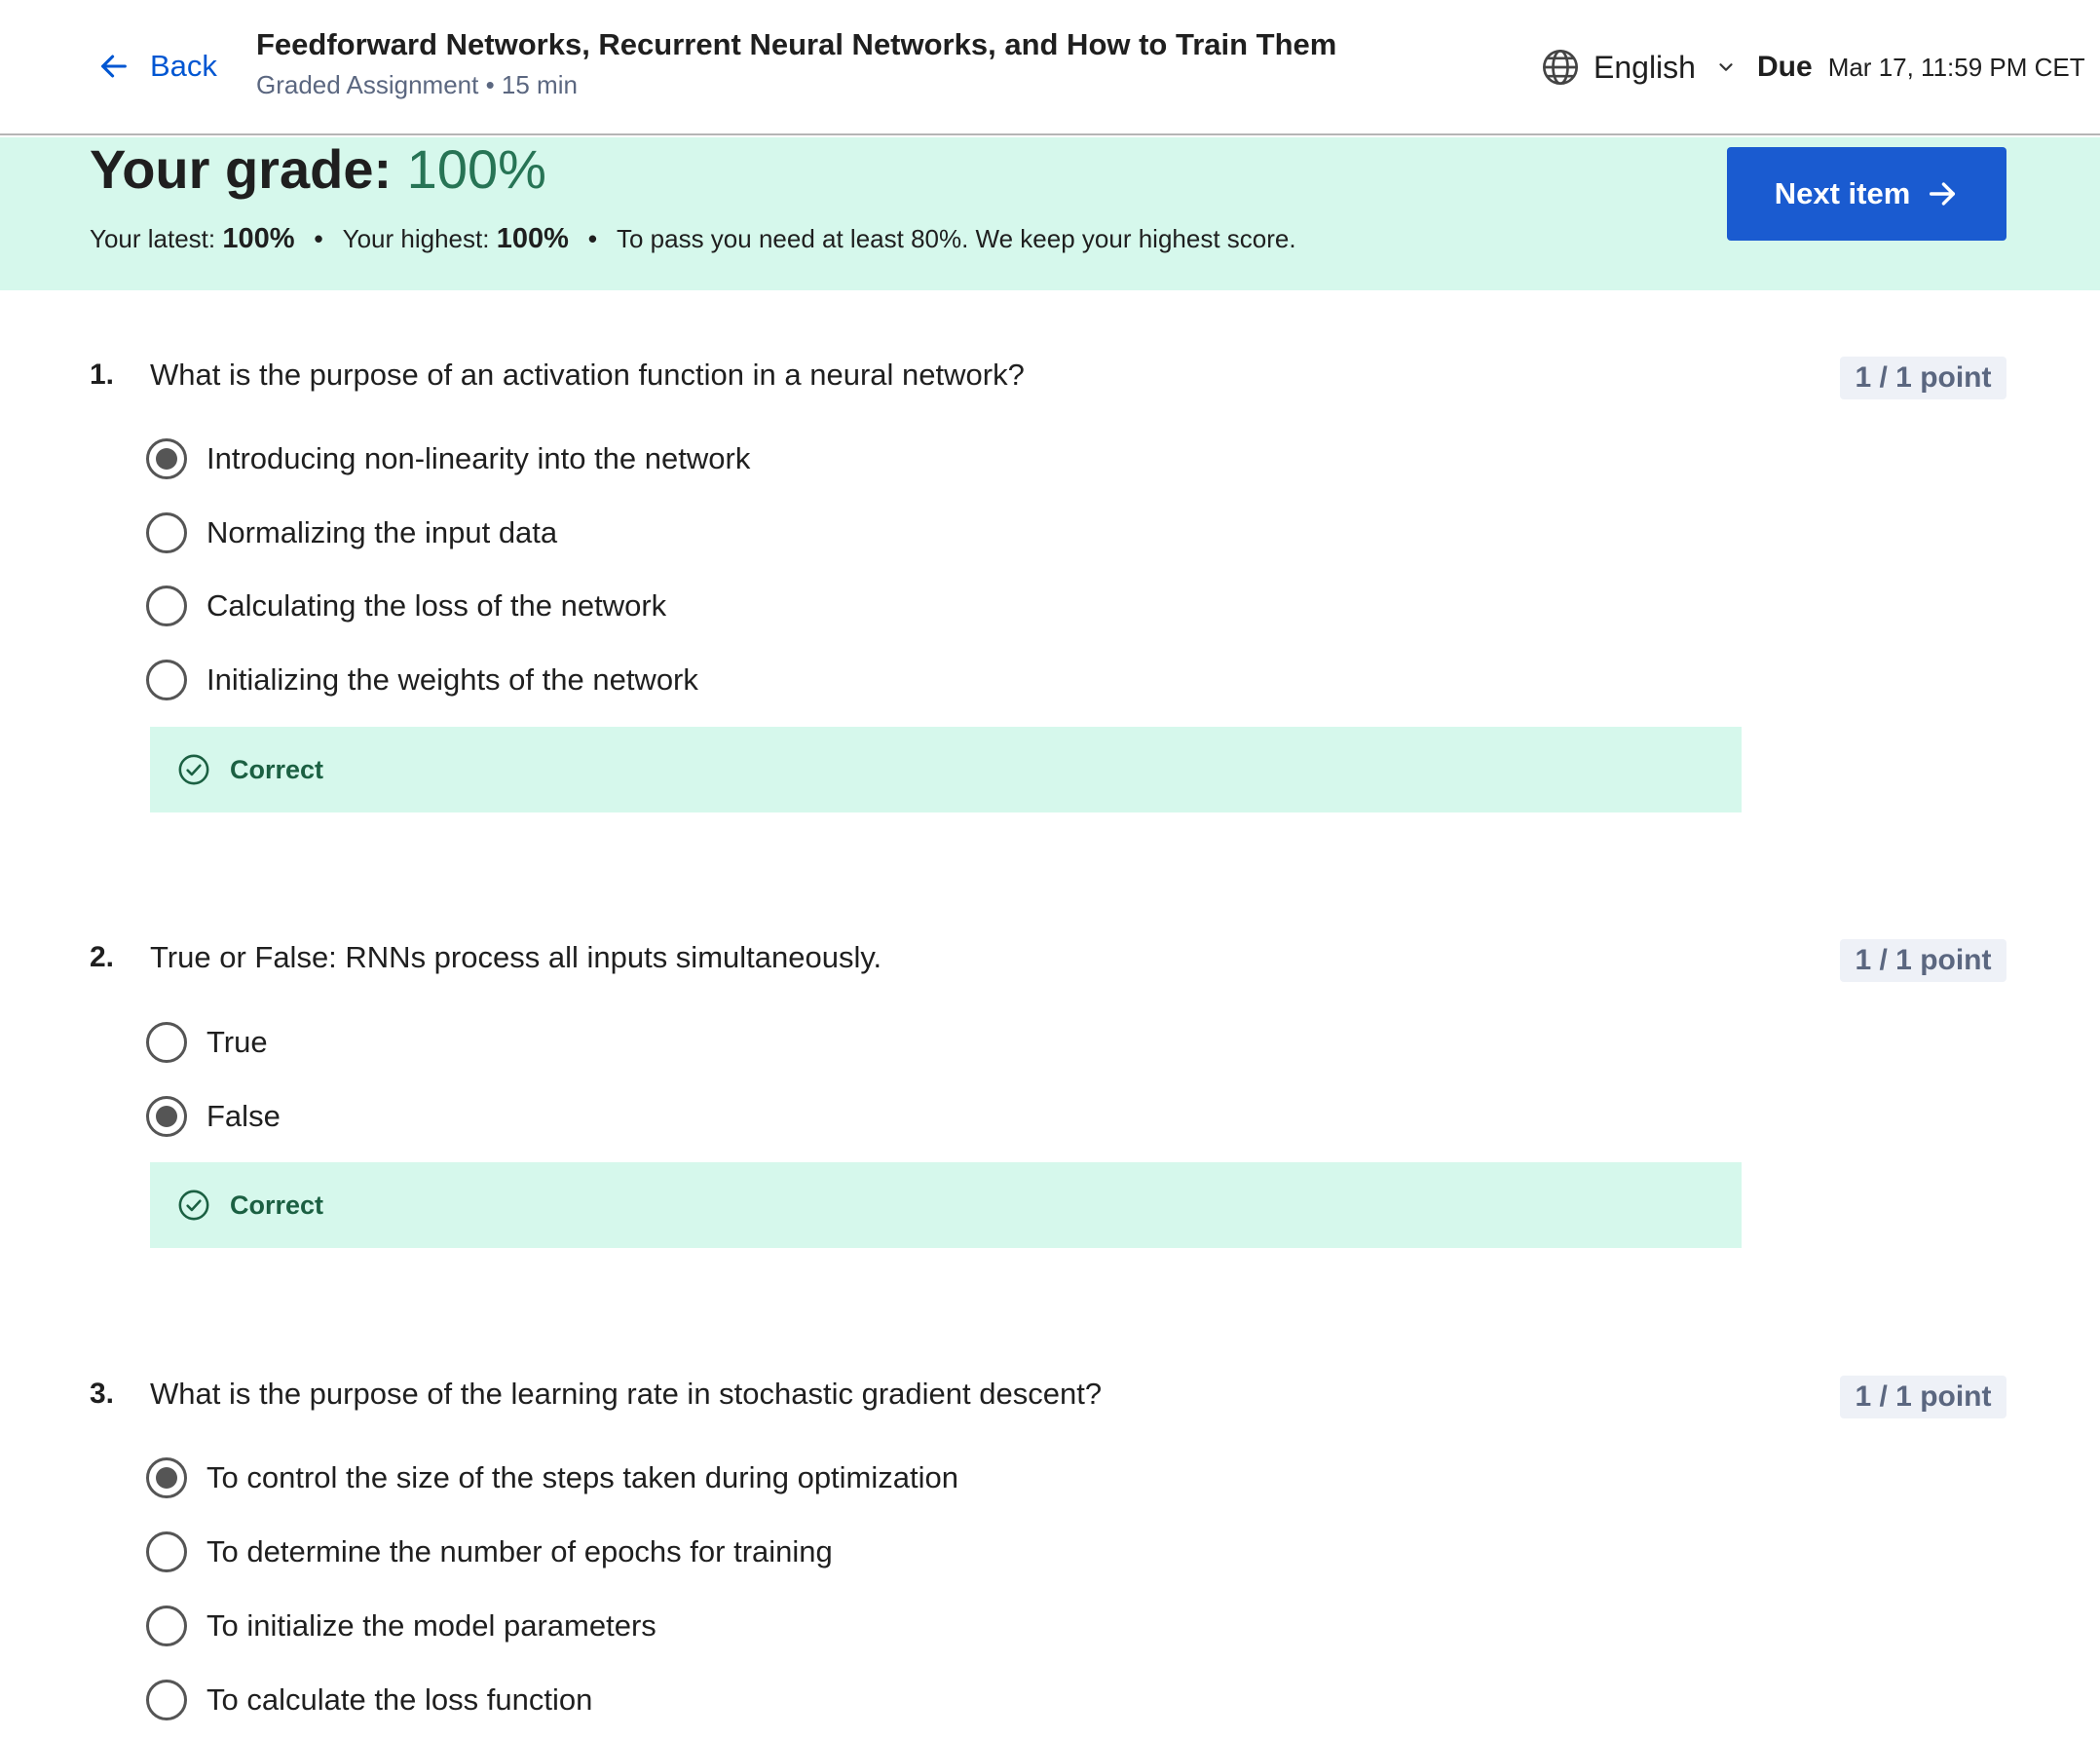 The height and width of the screenshot is (1738, 2100). What do you see at coordinates (102, 375) in the screenshot?
I see `question-number: 1.` at bounding box center [102, 375].